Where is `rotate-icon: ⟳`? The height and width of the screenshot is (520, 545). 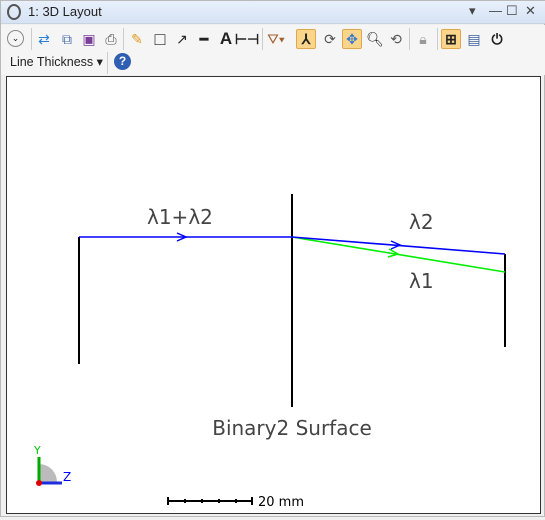 rotate-icon: ⟳ is located at coordinates (330, 39).